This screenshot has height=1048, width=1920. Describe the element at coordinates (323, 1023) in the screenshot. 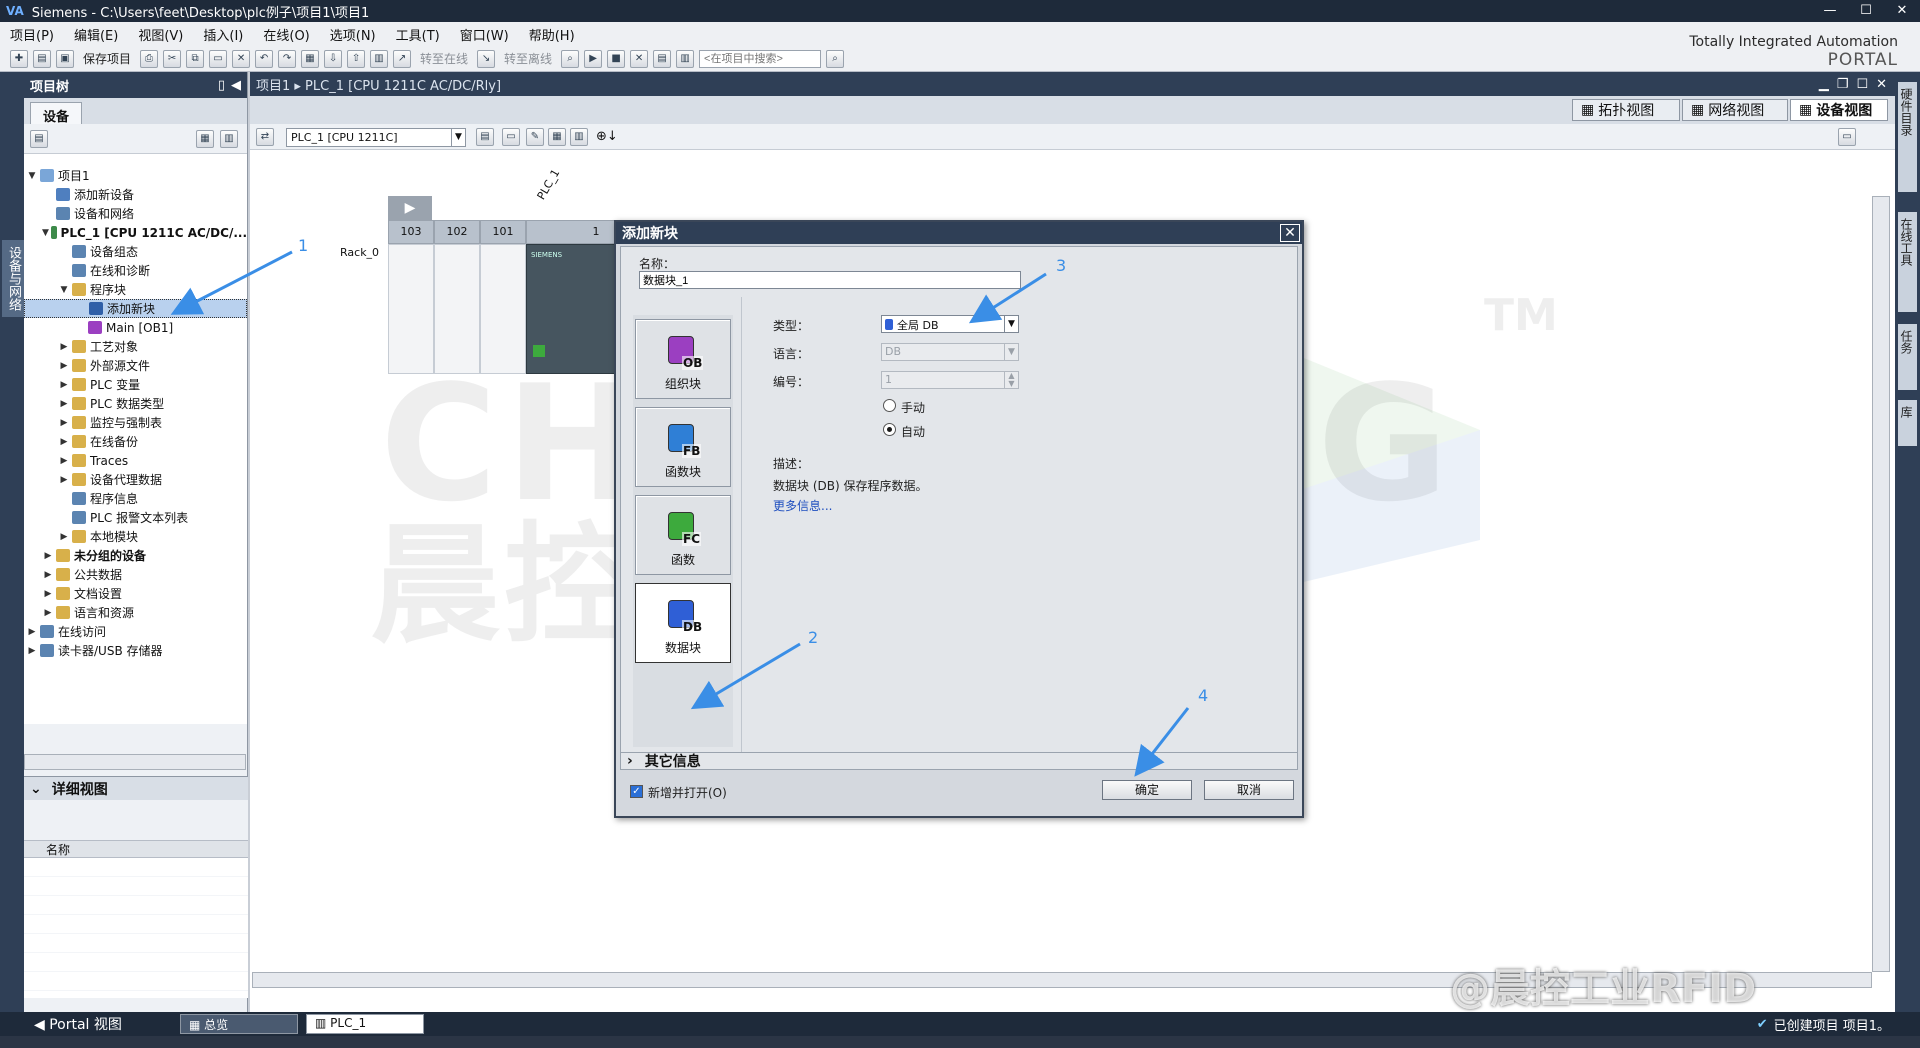

I see `device-icon: ▥` at that location.